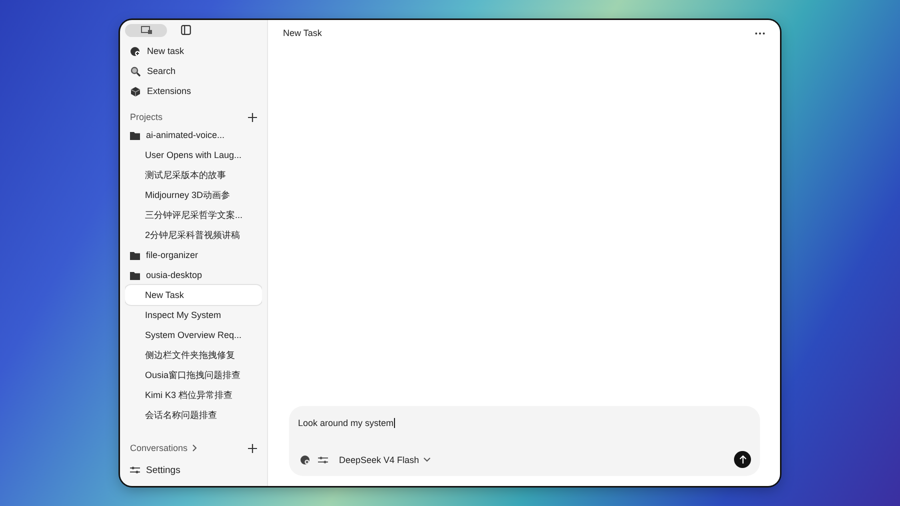 The image size is (900, 506). I want to click on cube-icon, so click(135, 91).